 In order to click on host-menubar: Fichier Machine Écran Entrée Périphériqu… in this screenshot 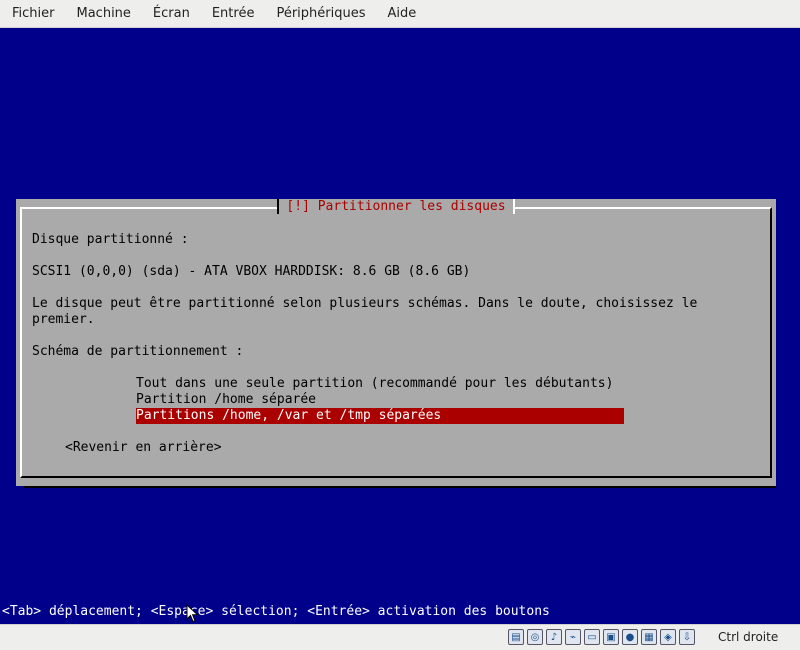, I will do `click(400, 14)`.